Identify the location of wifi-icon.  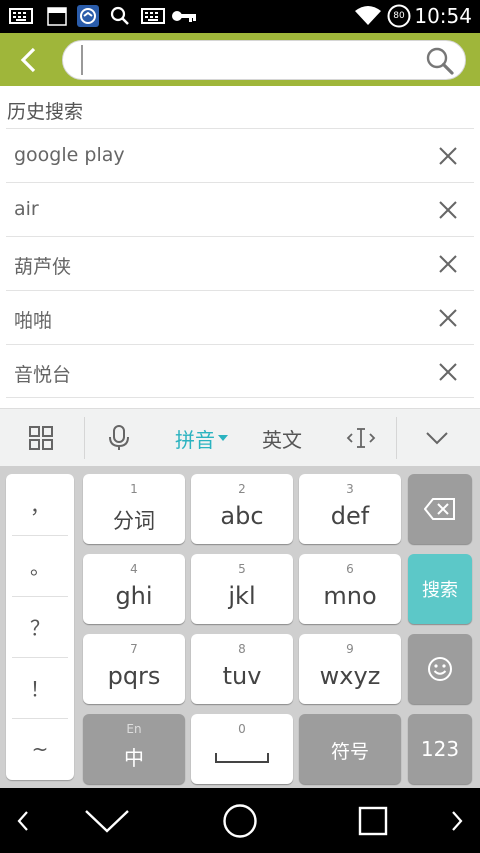
(368, 16).